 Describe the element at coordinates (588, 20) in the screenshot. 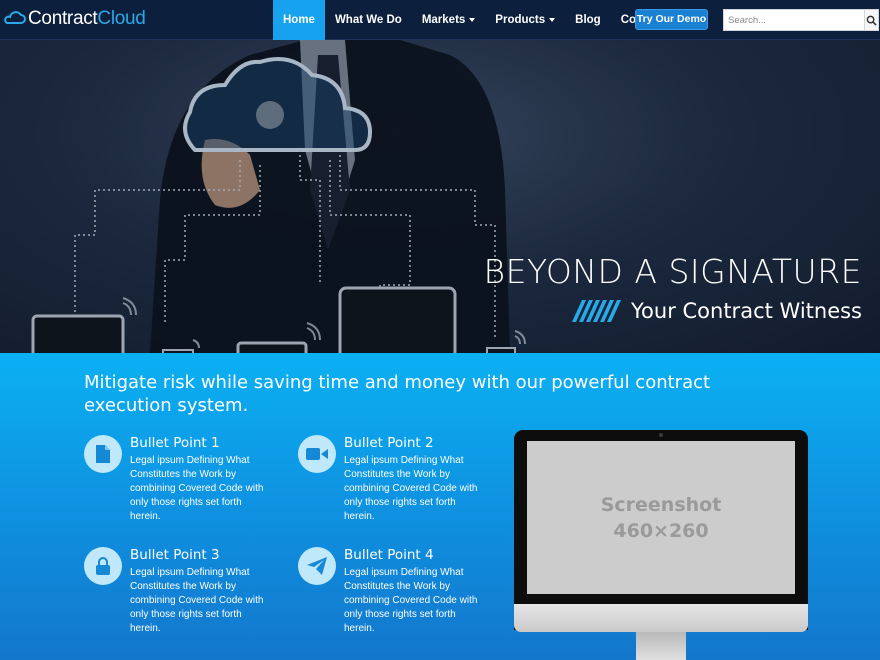

I see `nav-item-blog: Blog` at that location.